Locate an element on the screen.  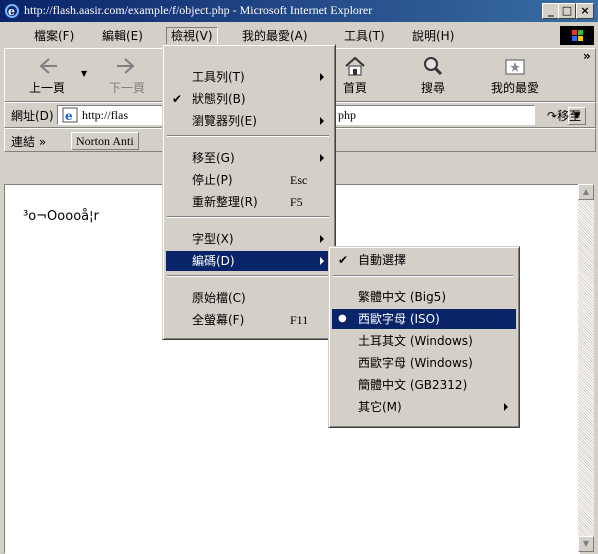
encoding-more: 其它(M) is located at coordinates (424, 407).